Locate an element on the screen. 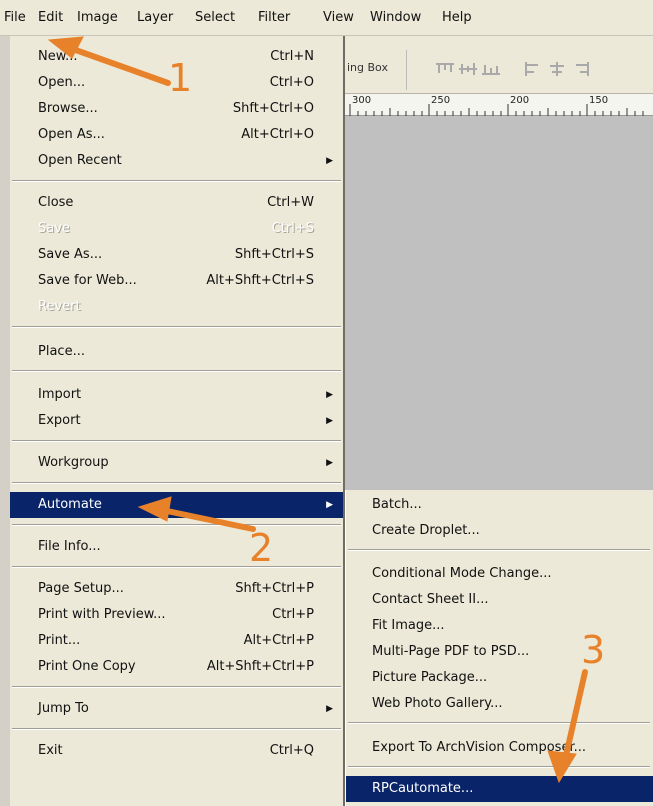  menu-layer: Layer is located at coordinates (155, 18).